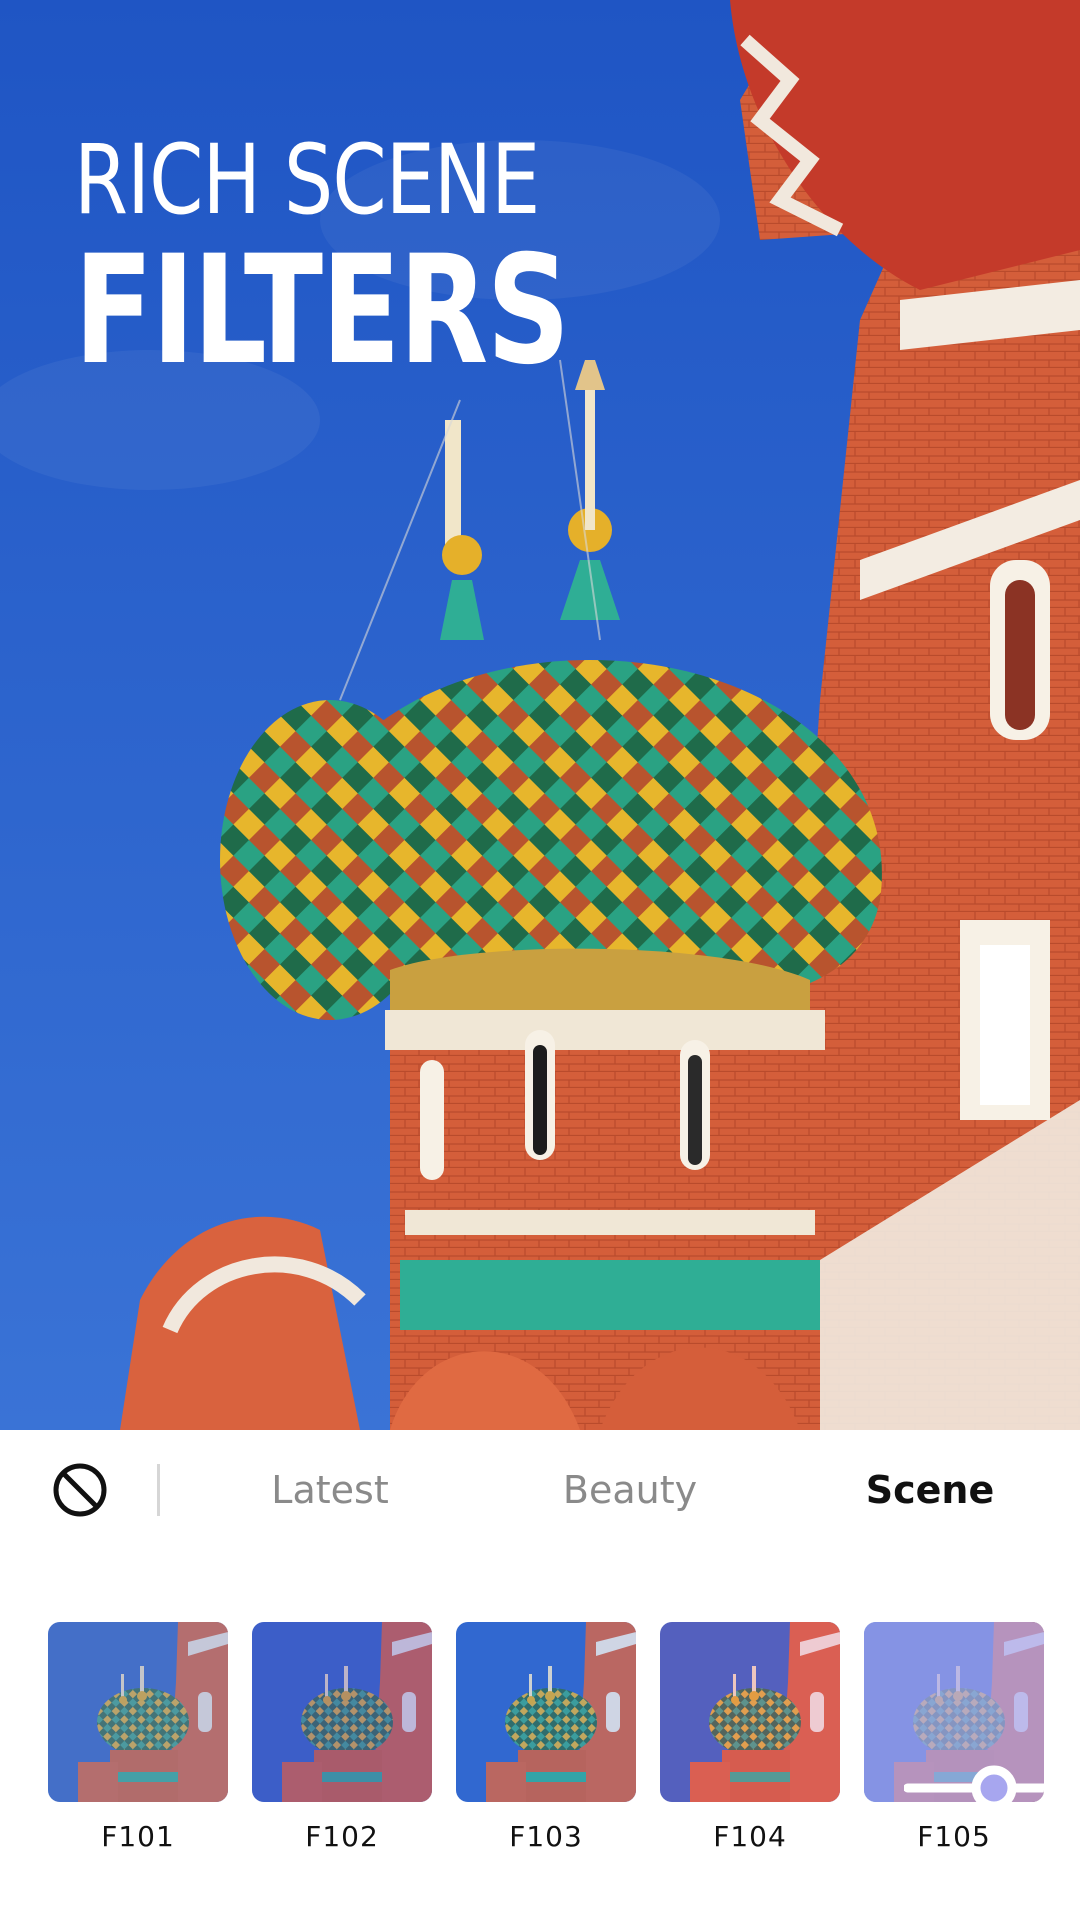 This screenshot has height=1920, width=1080. I want to click on filter-item-f104: F104, so click(750, 1737).